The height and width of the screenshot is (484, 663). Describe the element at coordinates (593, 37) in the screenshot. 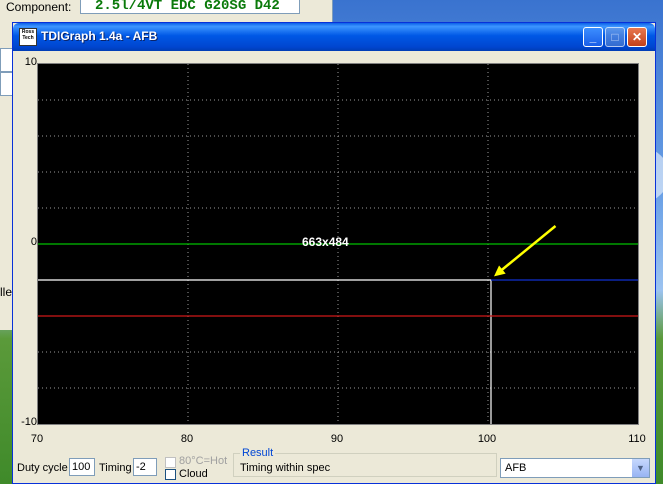

I see `minimize-button: _` at that location.